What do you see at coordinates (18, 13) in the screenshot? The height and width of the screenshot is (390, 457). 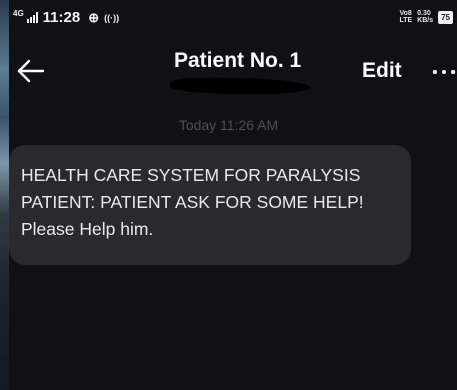 I see `network-type: 4G` at bounding box center [18, 13].